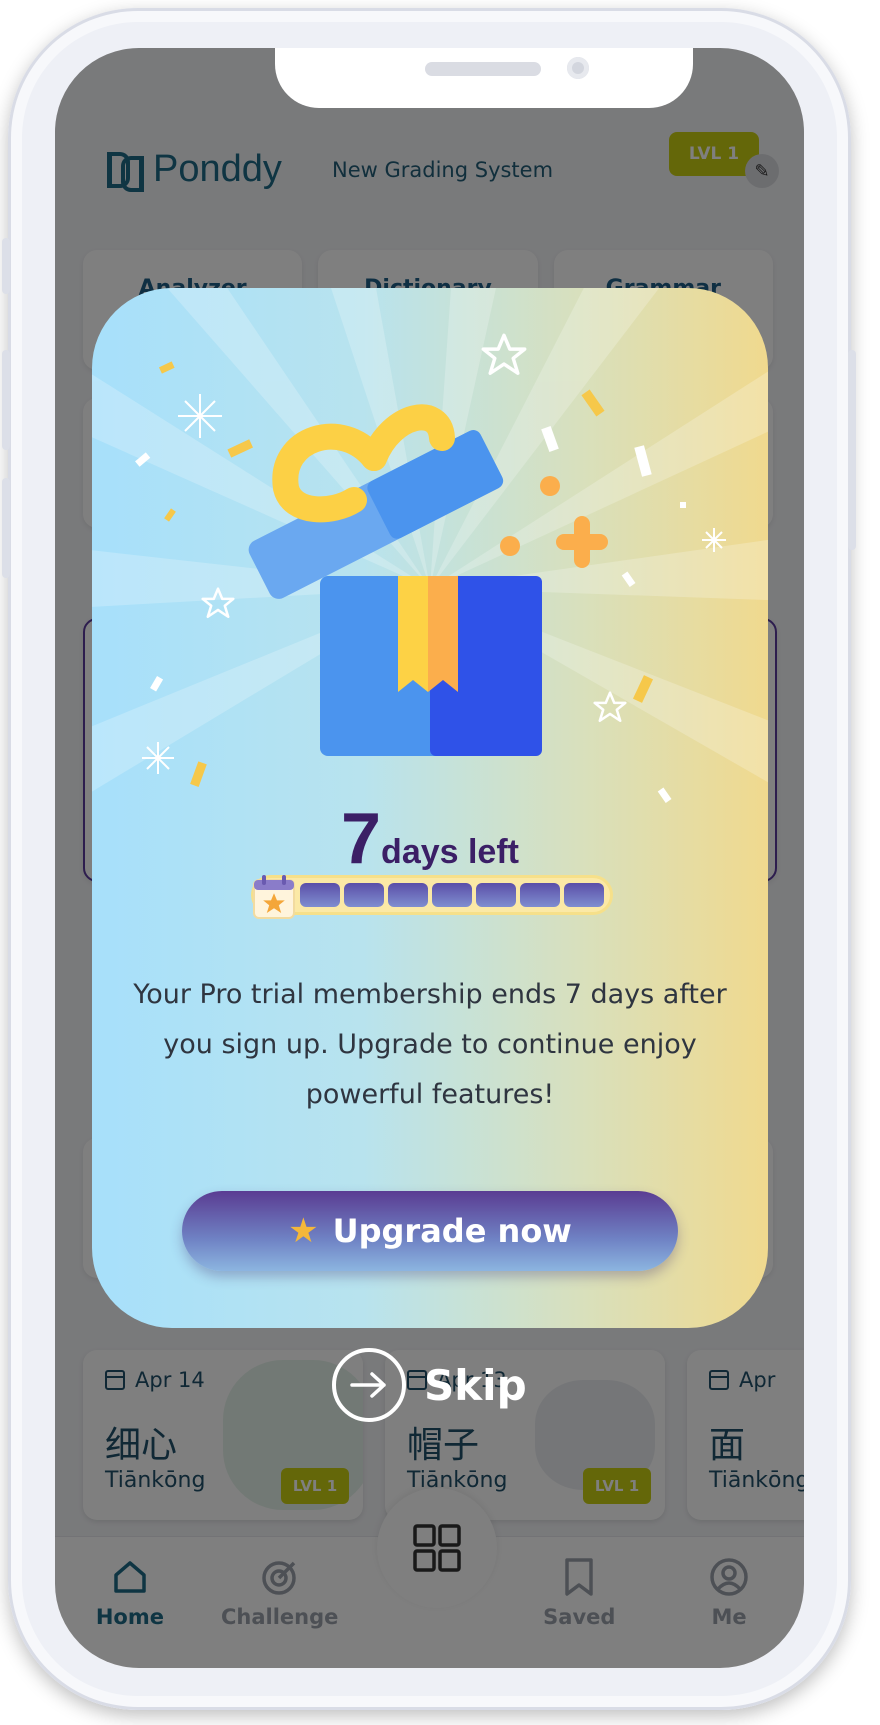  I want to click on skip-button: Skip, so click(429, 1385).